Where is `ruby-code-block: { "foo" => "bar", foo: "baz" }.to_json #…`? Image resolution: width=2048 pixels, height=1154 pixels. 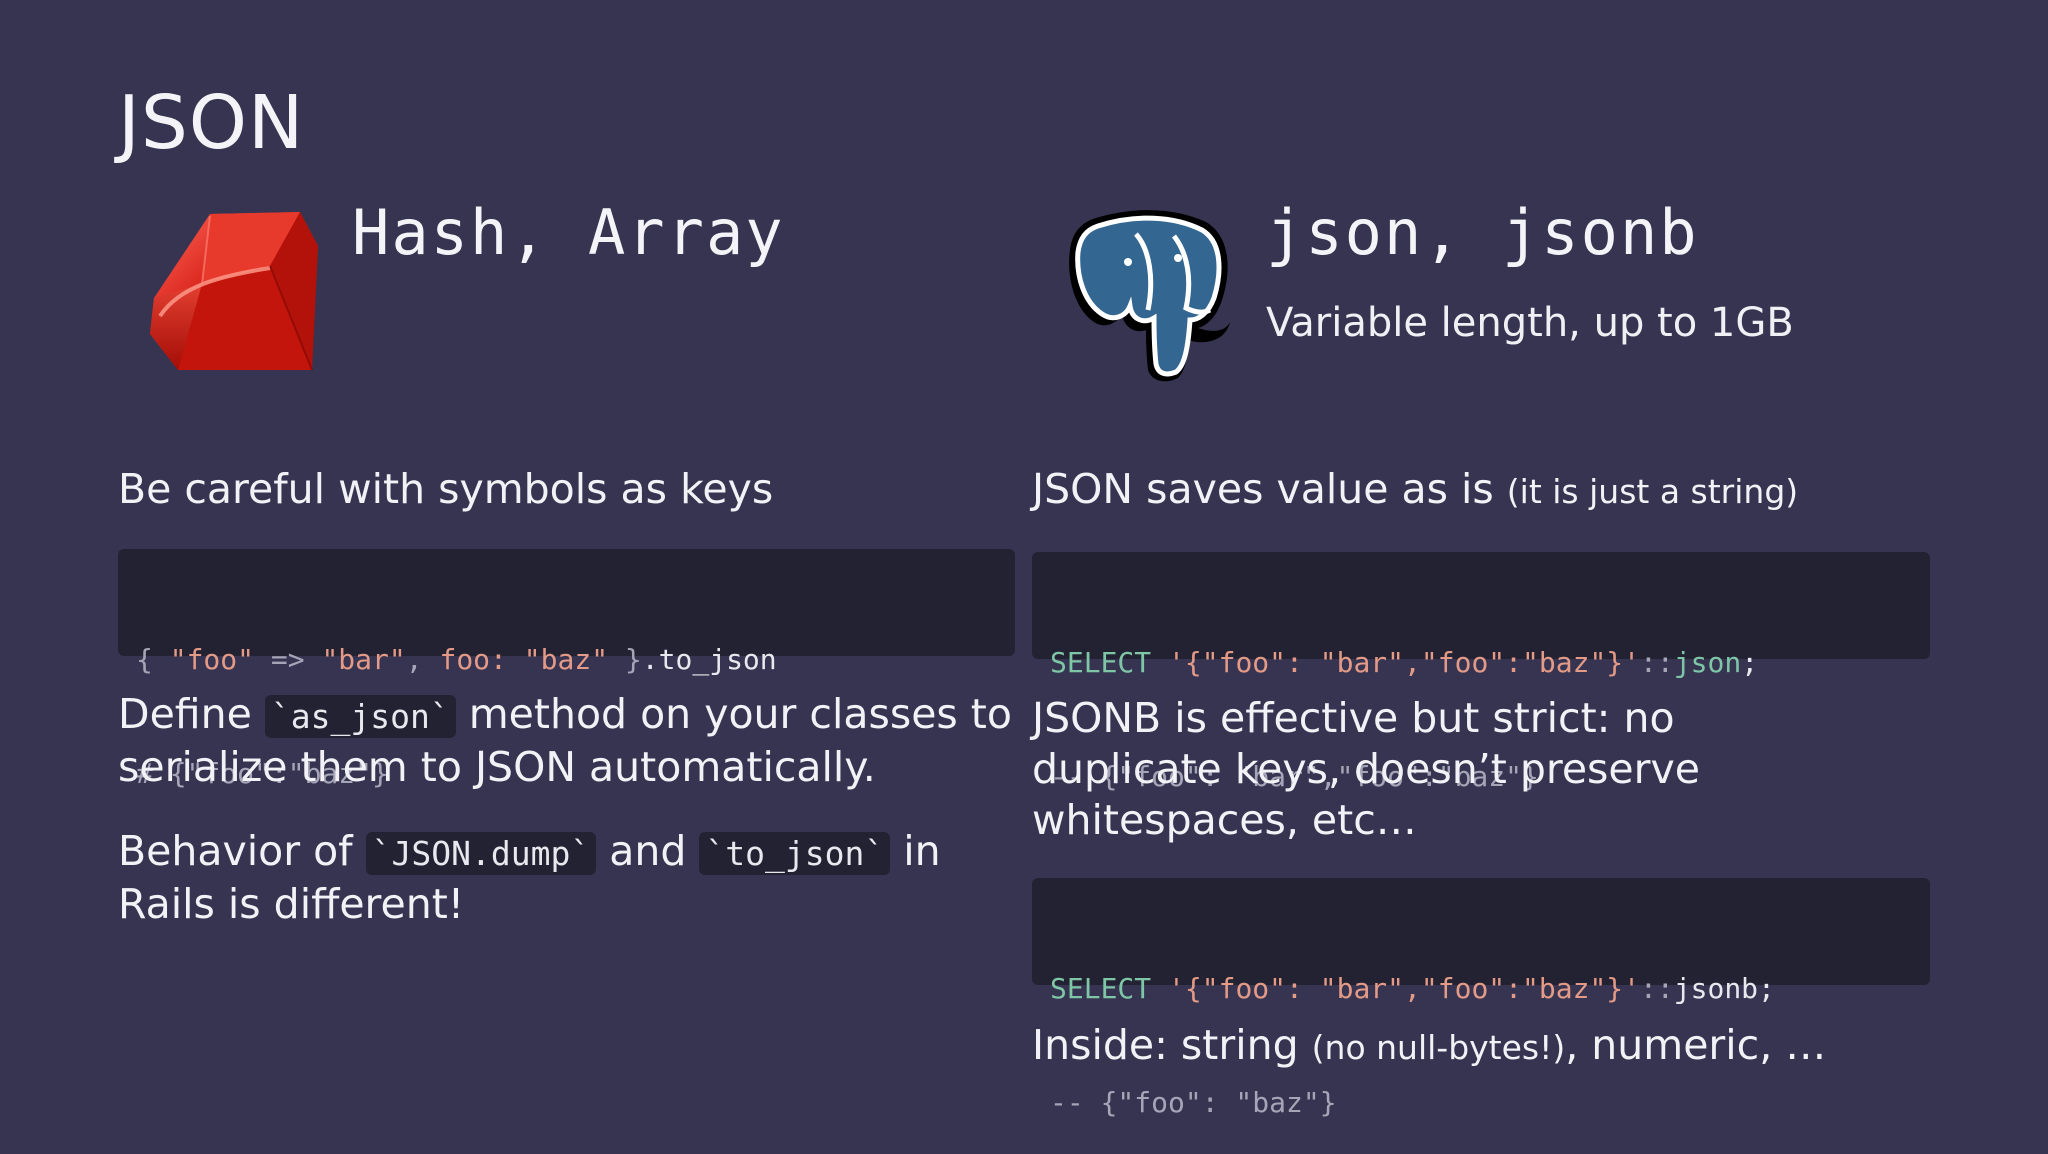
ruby-code-block: { "foo" => "bar", foo: "baz" }.to_json #… is located at coordinates (566, 669).